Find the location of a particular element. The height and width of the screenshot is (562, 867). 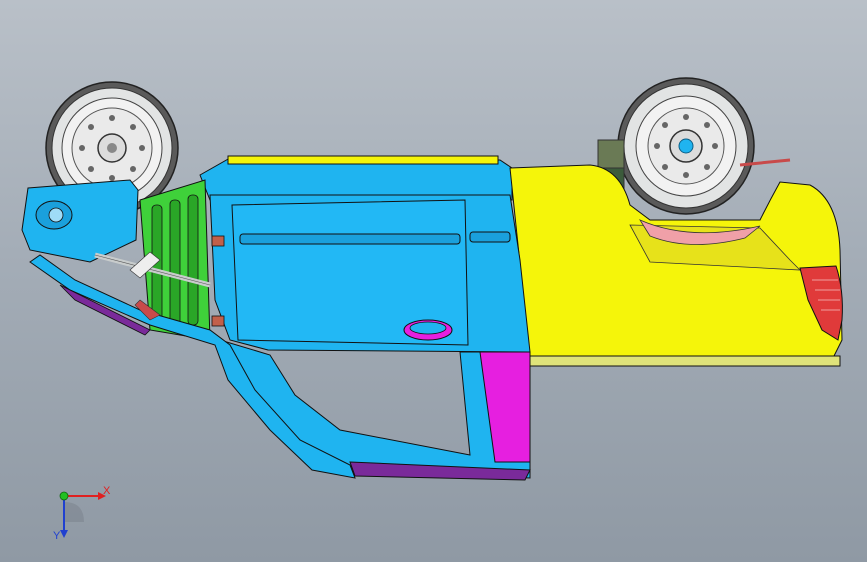

x-axis-label: X is located at coordinates (107, 491).